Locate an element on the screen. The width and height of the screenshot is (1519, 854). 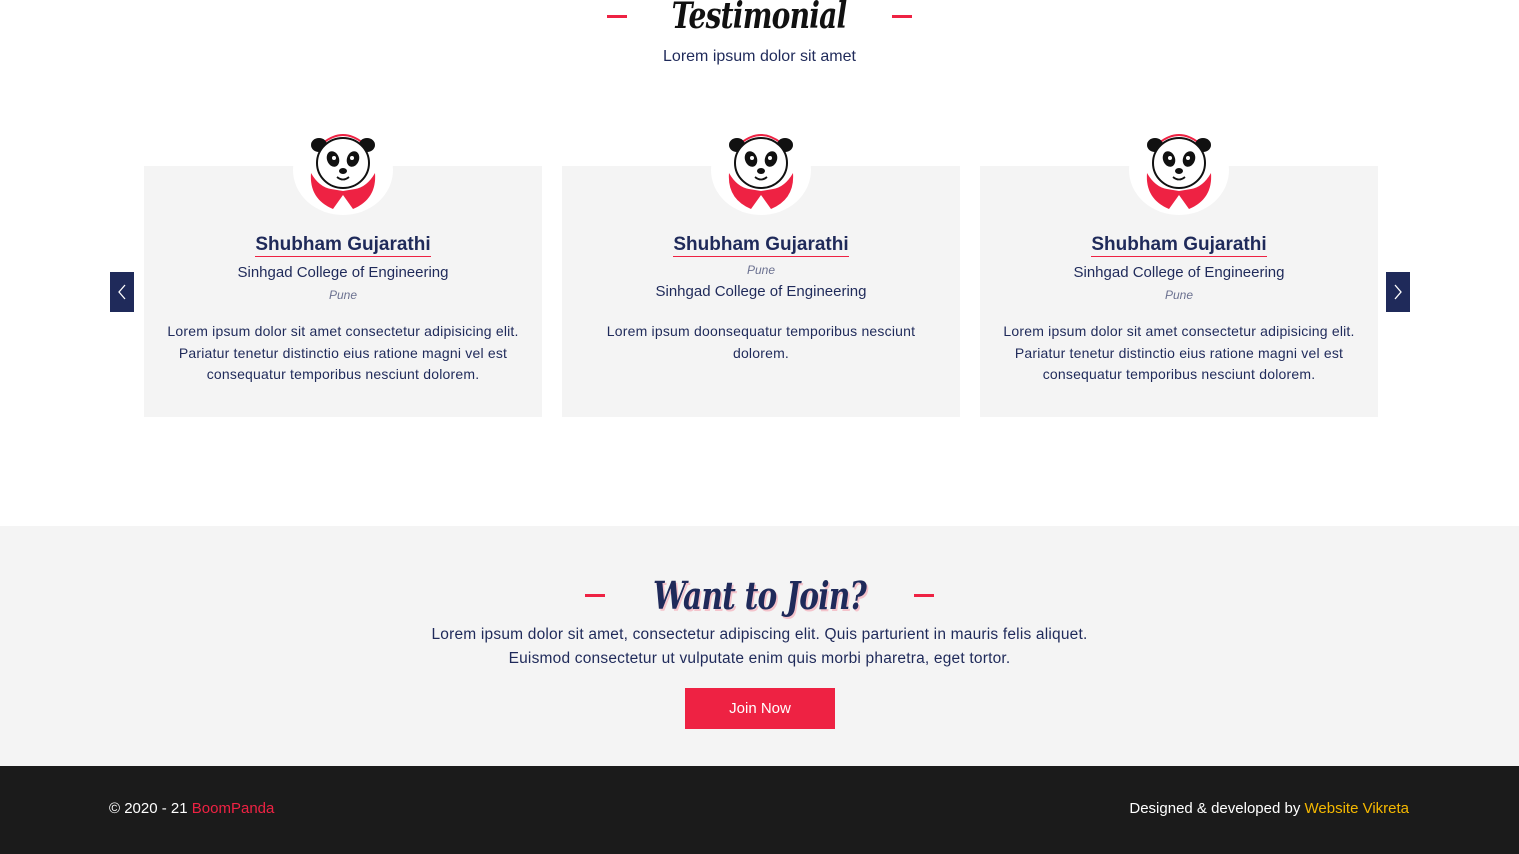
chevron-right-icon is located at coordinates (1398, 292).